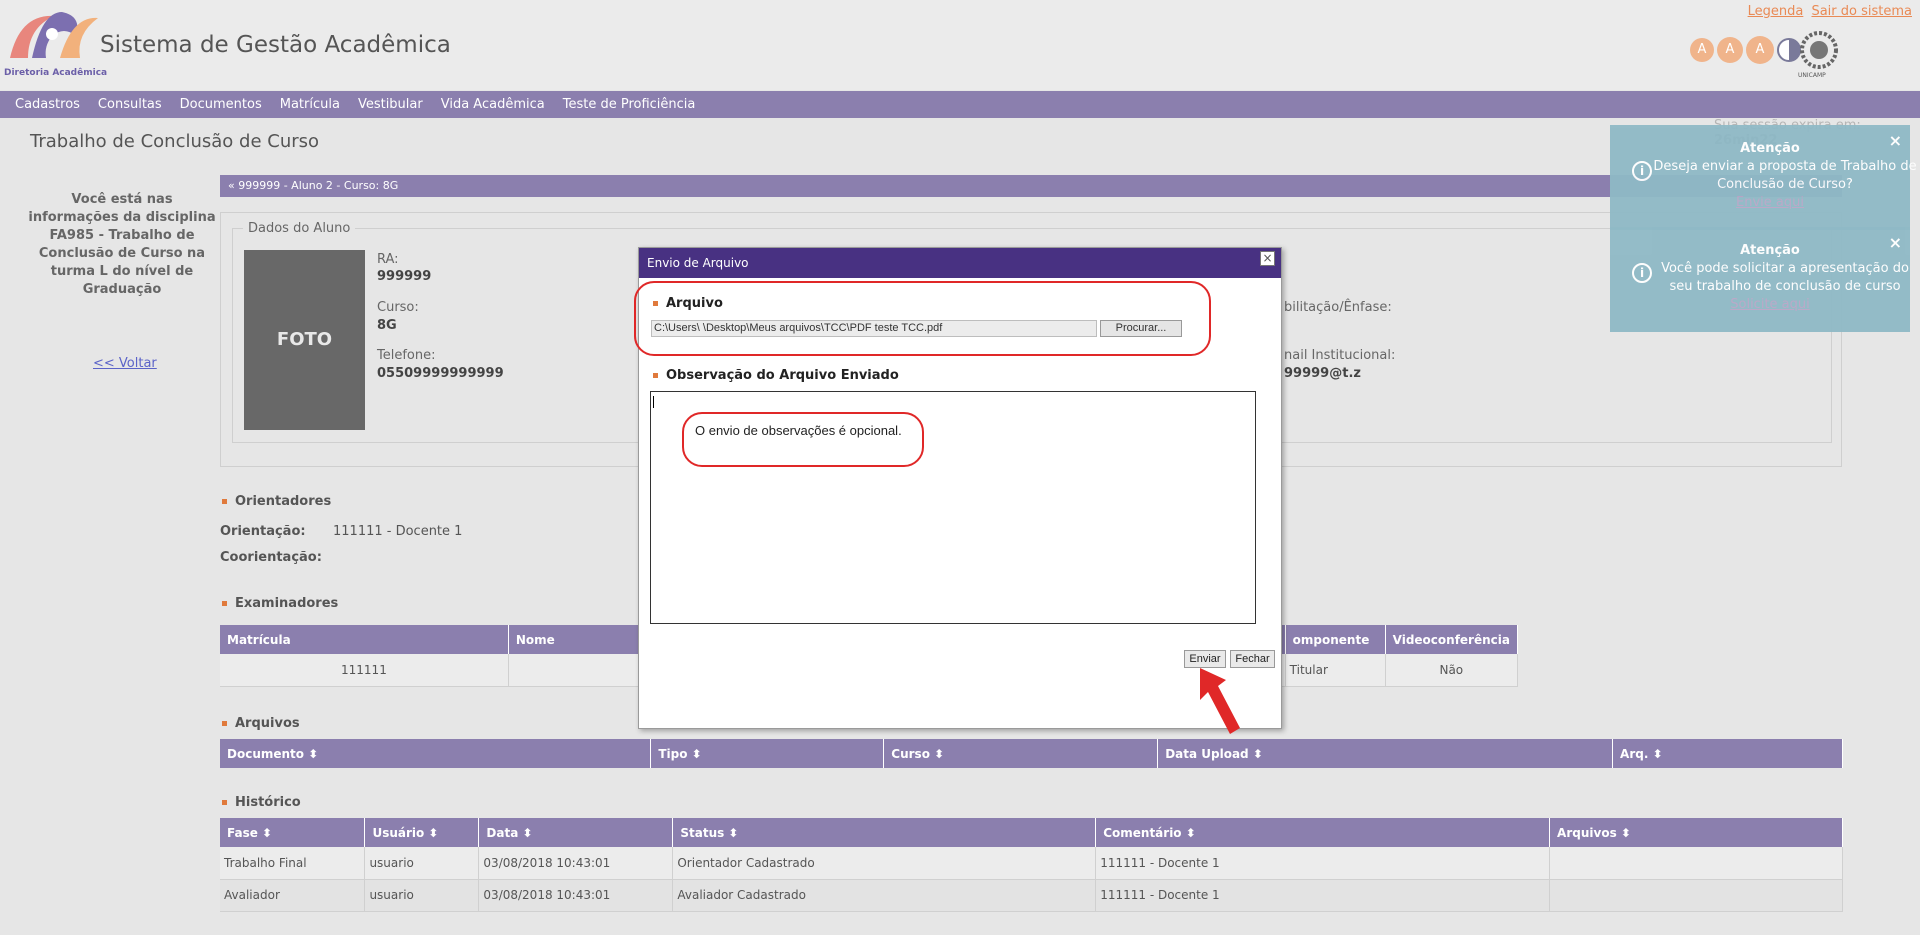 The image size is (1920, 935). Describe the element at coordinates (1220, 701) in the screenshot. I see `annotation-arrow-icon` at that location.